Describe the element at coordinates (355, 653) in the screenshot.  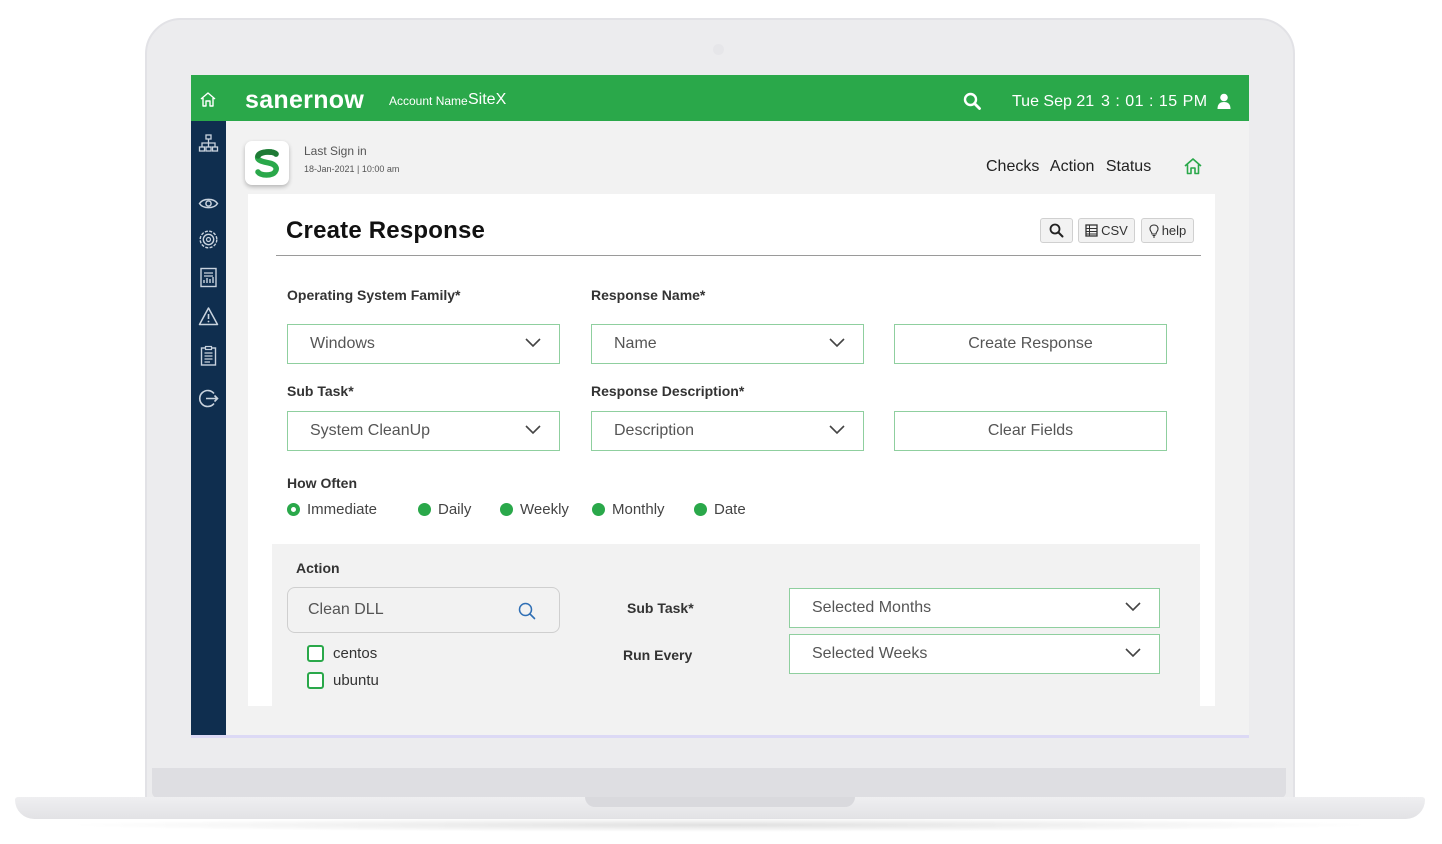
I see `checkbox-label: centos` at that location.